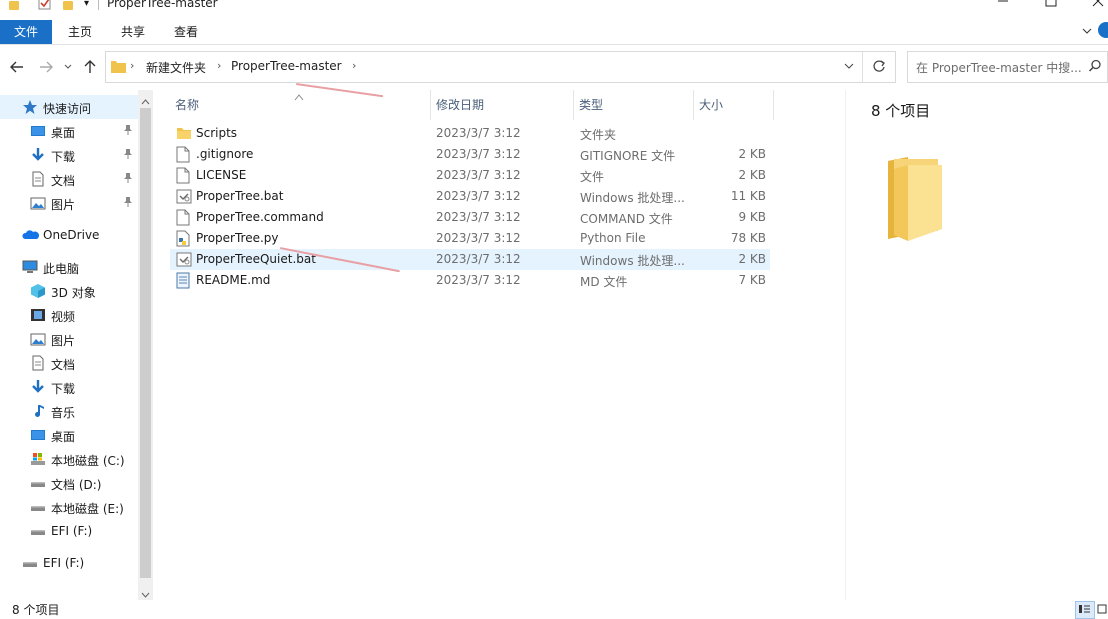 The height and width of the screenshot is (619, 1108). I want to click on file-size: 11 KB, so click(748, 196).